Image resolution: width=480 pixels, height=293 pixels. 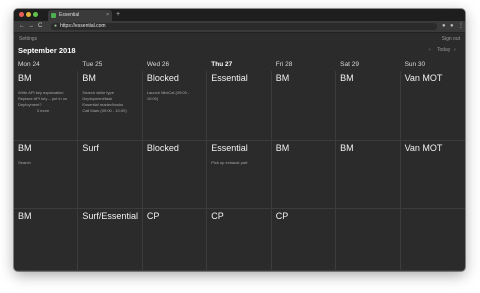 I want to click on task-list: Launch MiniCal (09:00 -10:00), so click(x=175, y=96).